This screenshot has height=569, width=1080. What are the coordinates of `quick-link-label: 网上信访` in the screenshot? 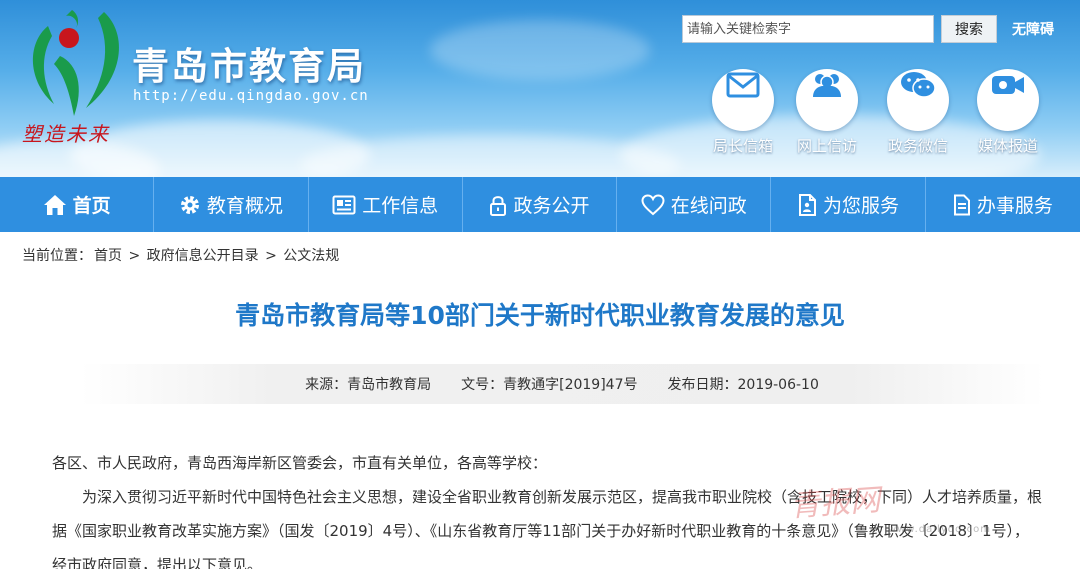 It's located at (826, 146).